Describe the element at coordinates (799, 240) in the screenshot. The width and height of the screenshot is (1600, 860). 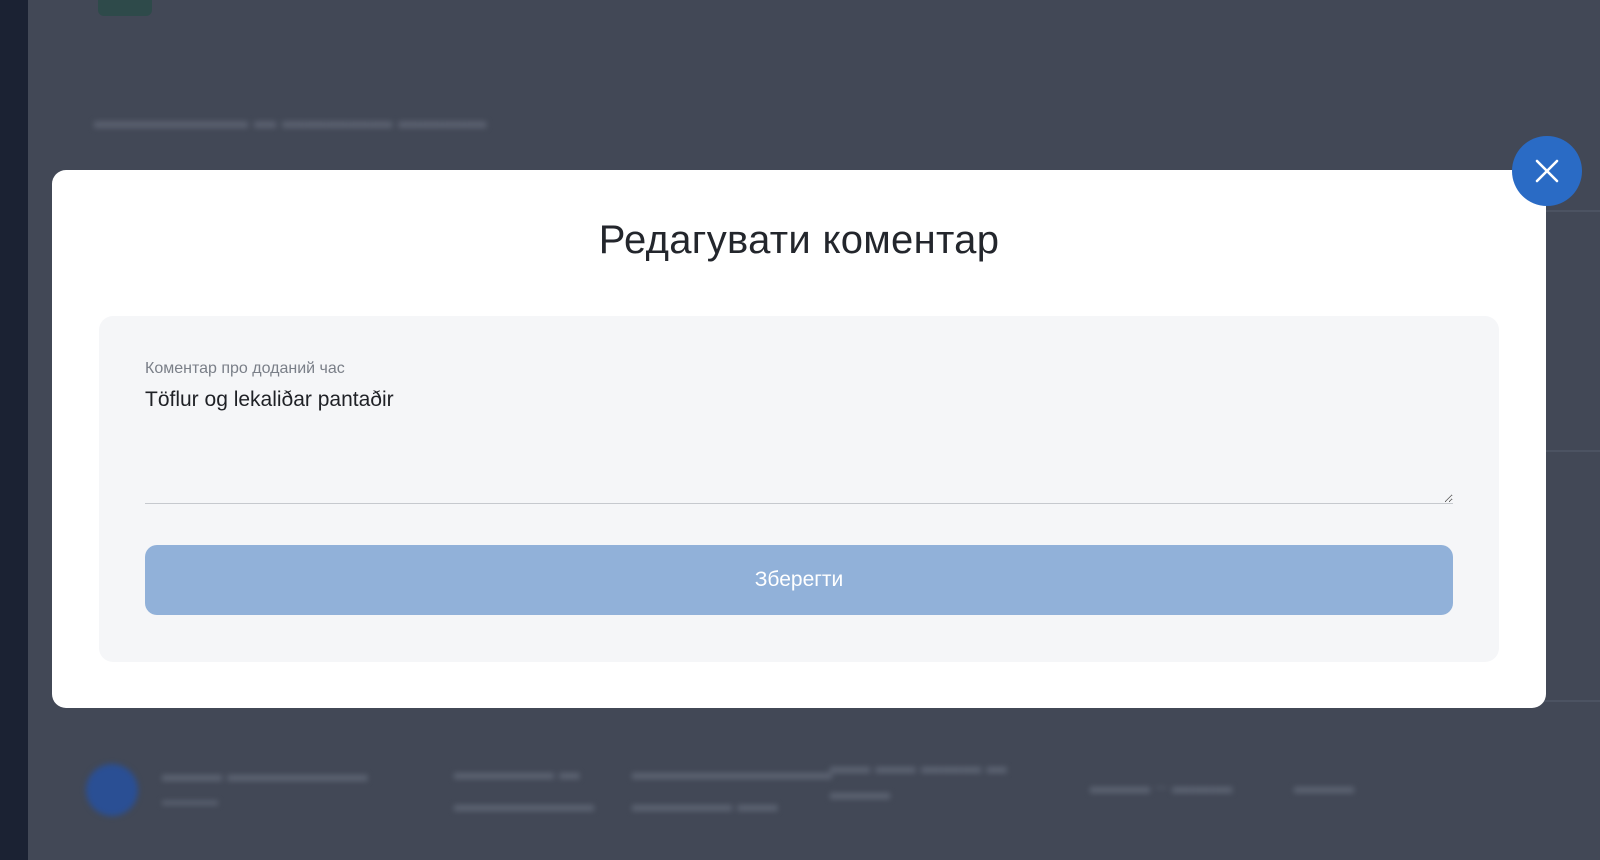
I see `modal-title: Редагувати коментар` at that location.